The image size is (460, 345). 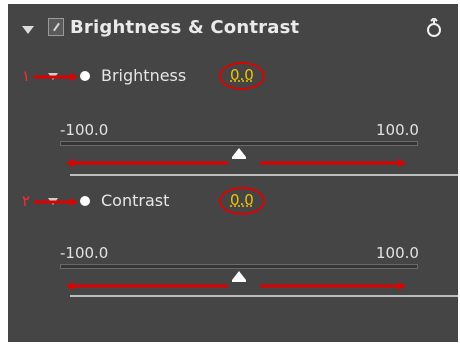 I want to click on param-name: Brightness, so click(x=144, y=75).